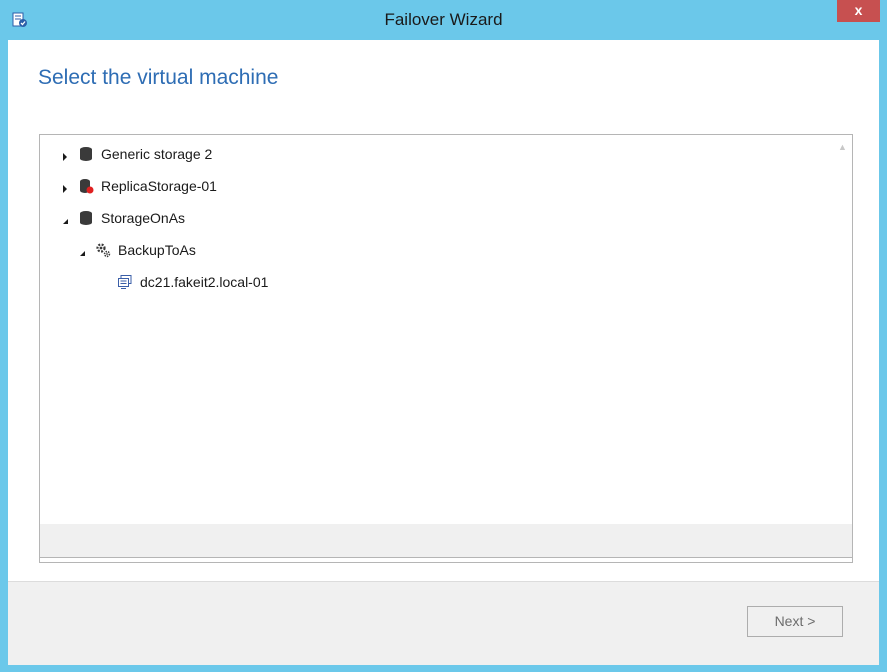 The image size is (887, 672). I want to click on title-bar: Failover Wizard x, so click(443, 20).